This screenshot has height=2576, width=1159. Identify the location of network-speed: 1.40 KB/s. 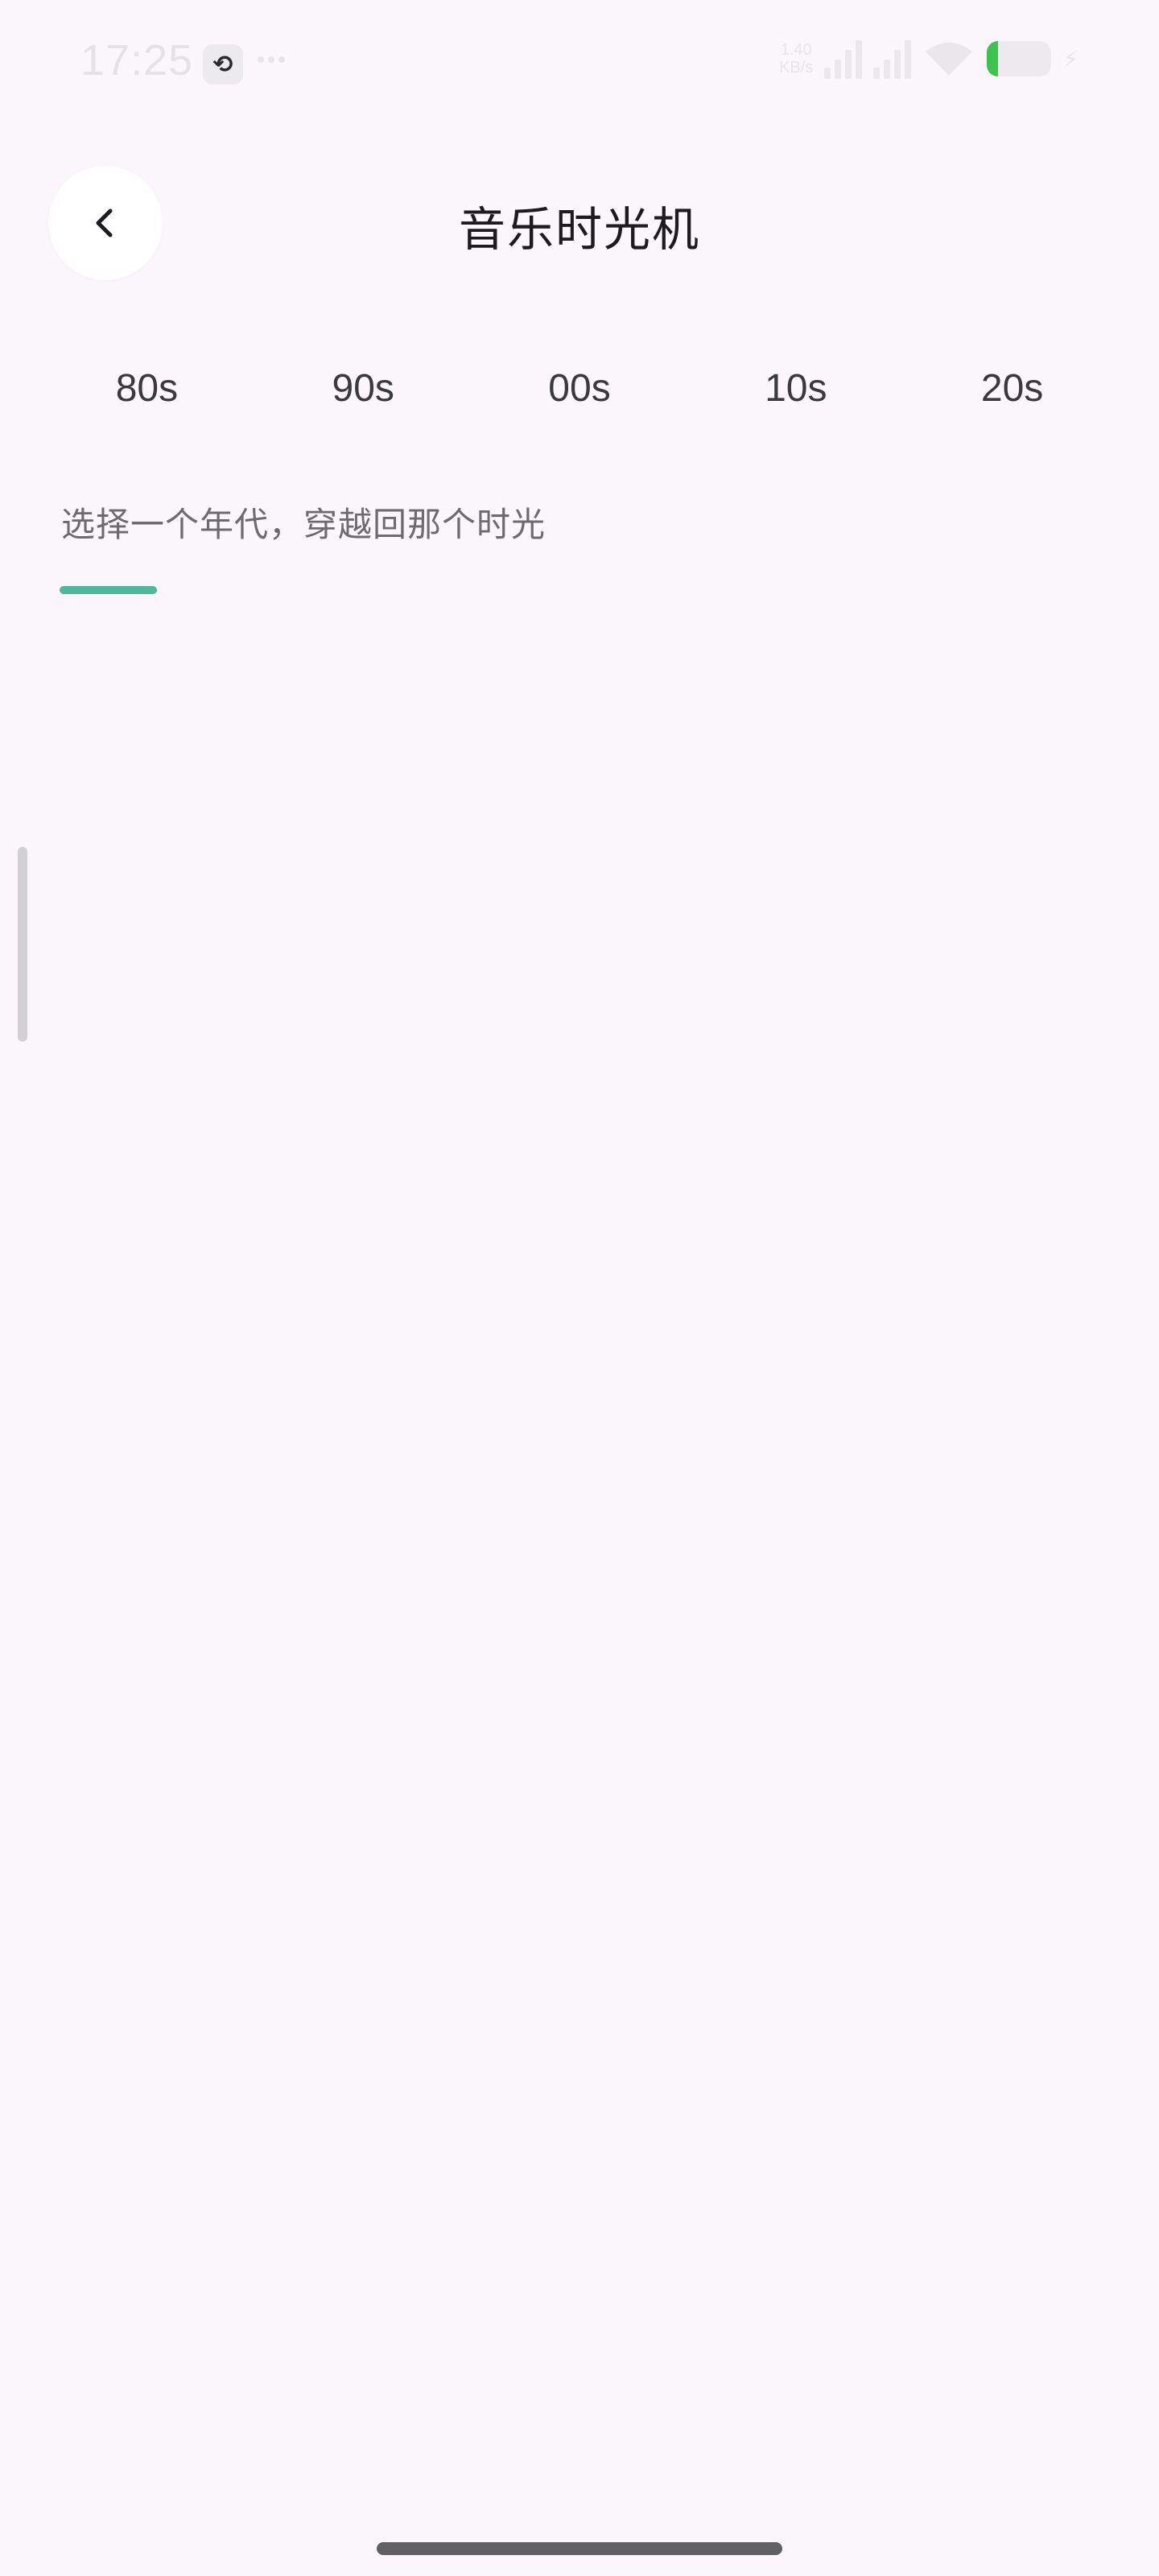
(796, 58).